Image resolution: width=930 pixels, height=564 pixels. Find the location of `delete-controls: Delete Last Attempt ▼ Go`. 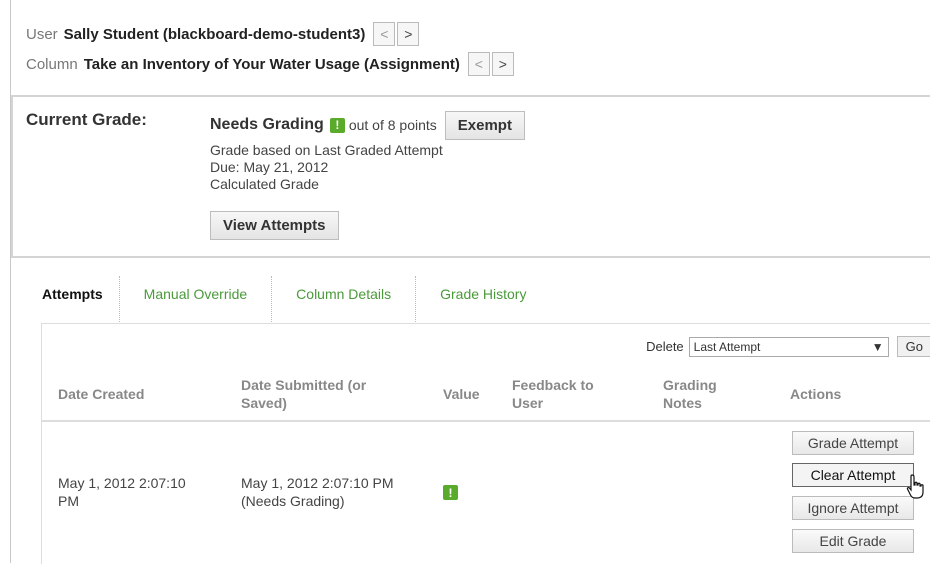

delete-controls: Delete Last Attempt ▼ Go is located at coordinates (788, 346).